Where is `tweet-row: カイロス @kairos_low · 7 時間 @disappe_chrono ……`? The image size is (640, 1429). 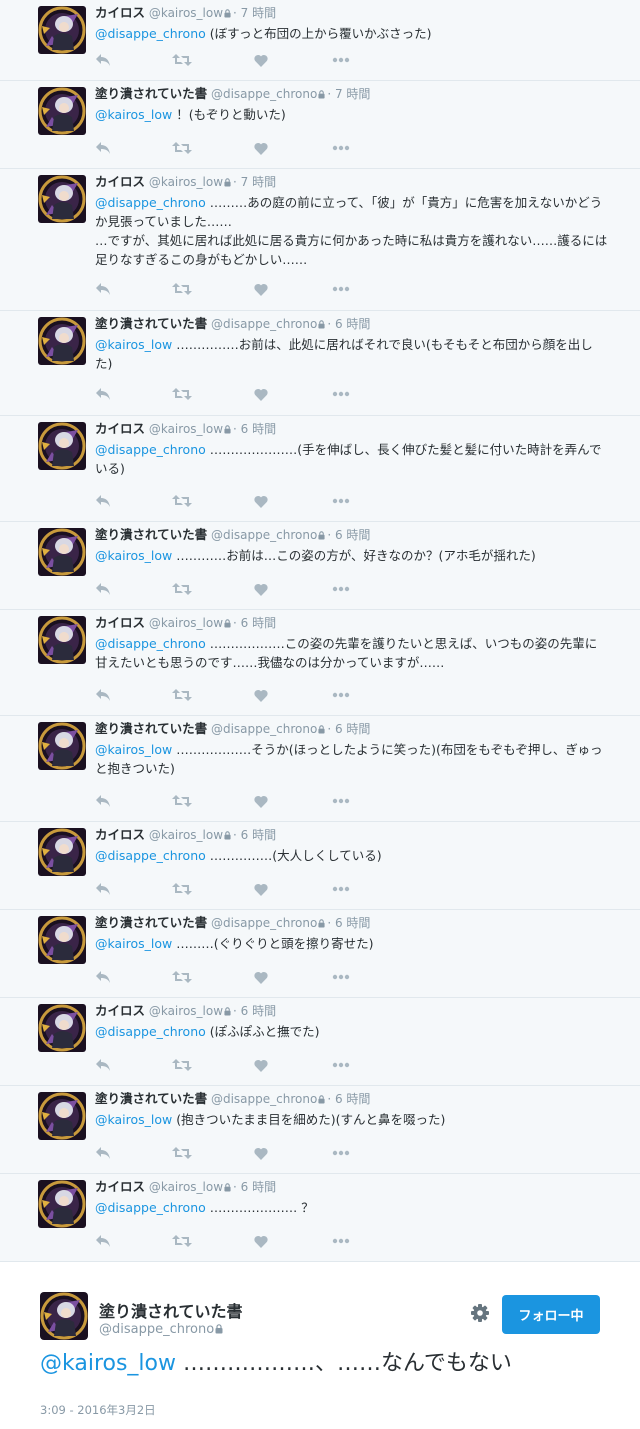
tweet-row: カイロス @kairos_low · 7 時間 @disappe_chrono …… is located at coordinates (320, 240).